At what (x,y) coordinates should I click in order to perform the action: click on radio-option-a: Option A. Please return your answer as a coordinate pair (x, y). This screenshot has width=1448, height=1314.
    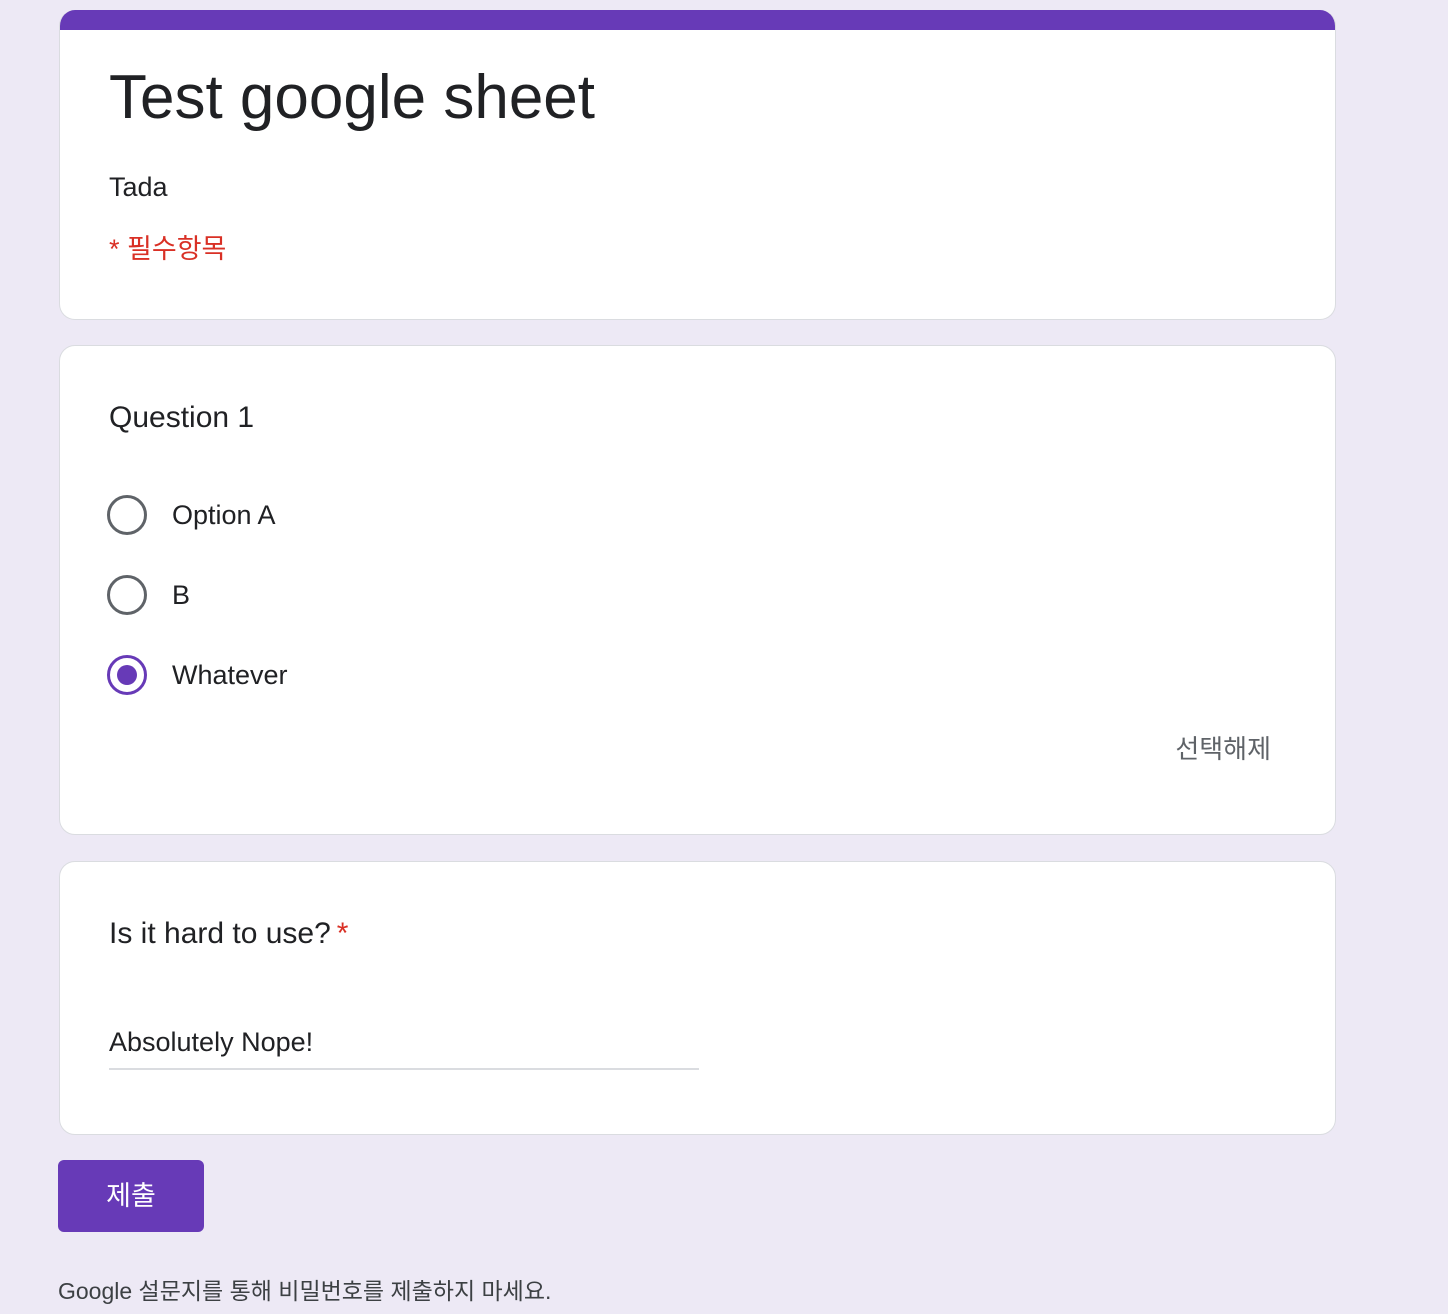
    Looking at the image, I should click on (191, 515).